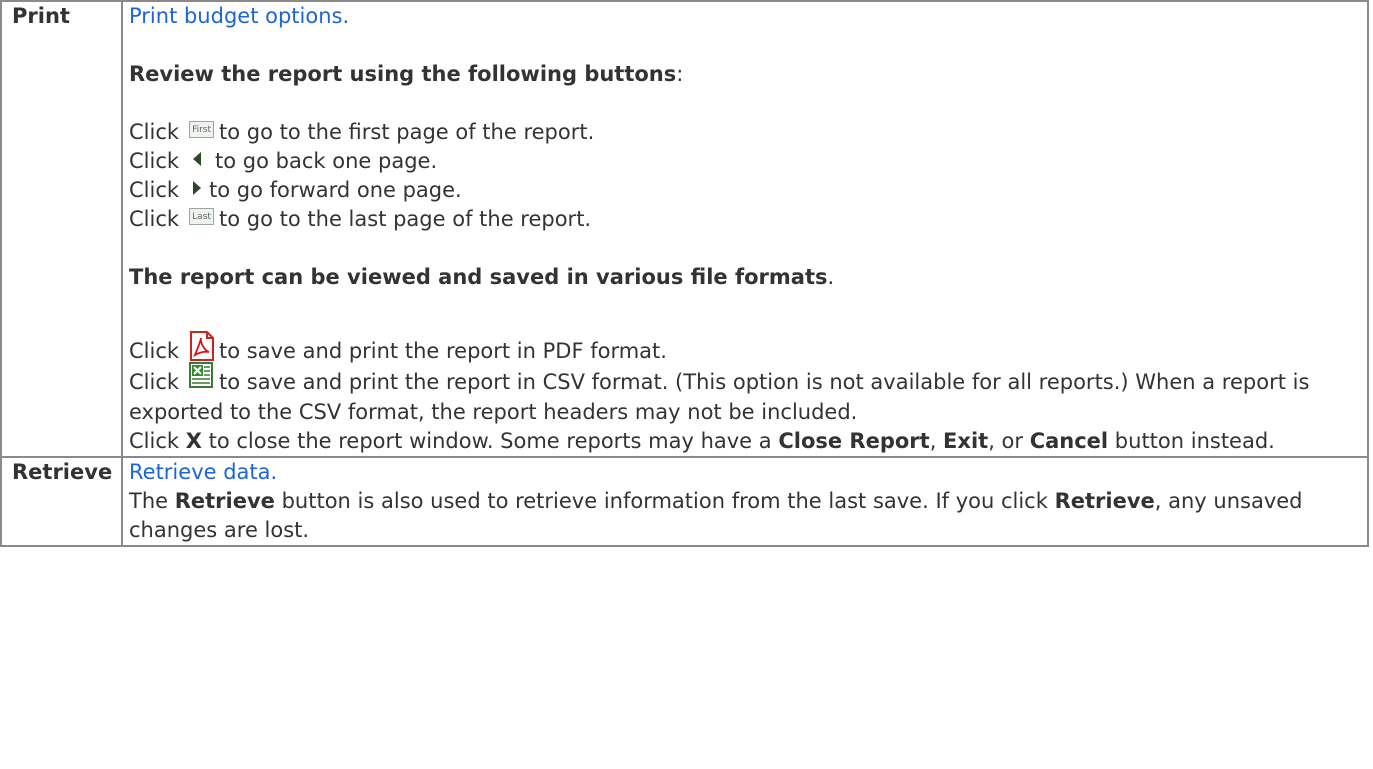  What do you see at coordinates (295, 190) in the screenshot?
I see `next-page-line: Click to go forward one page.` at bounding box center [295, 190].